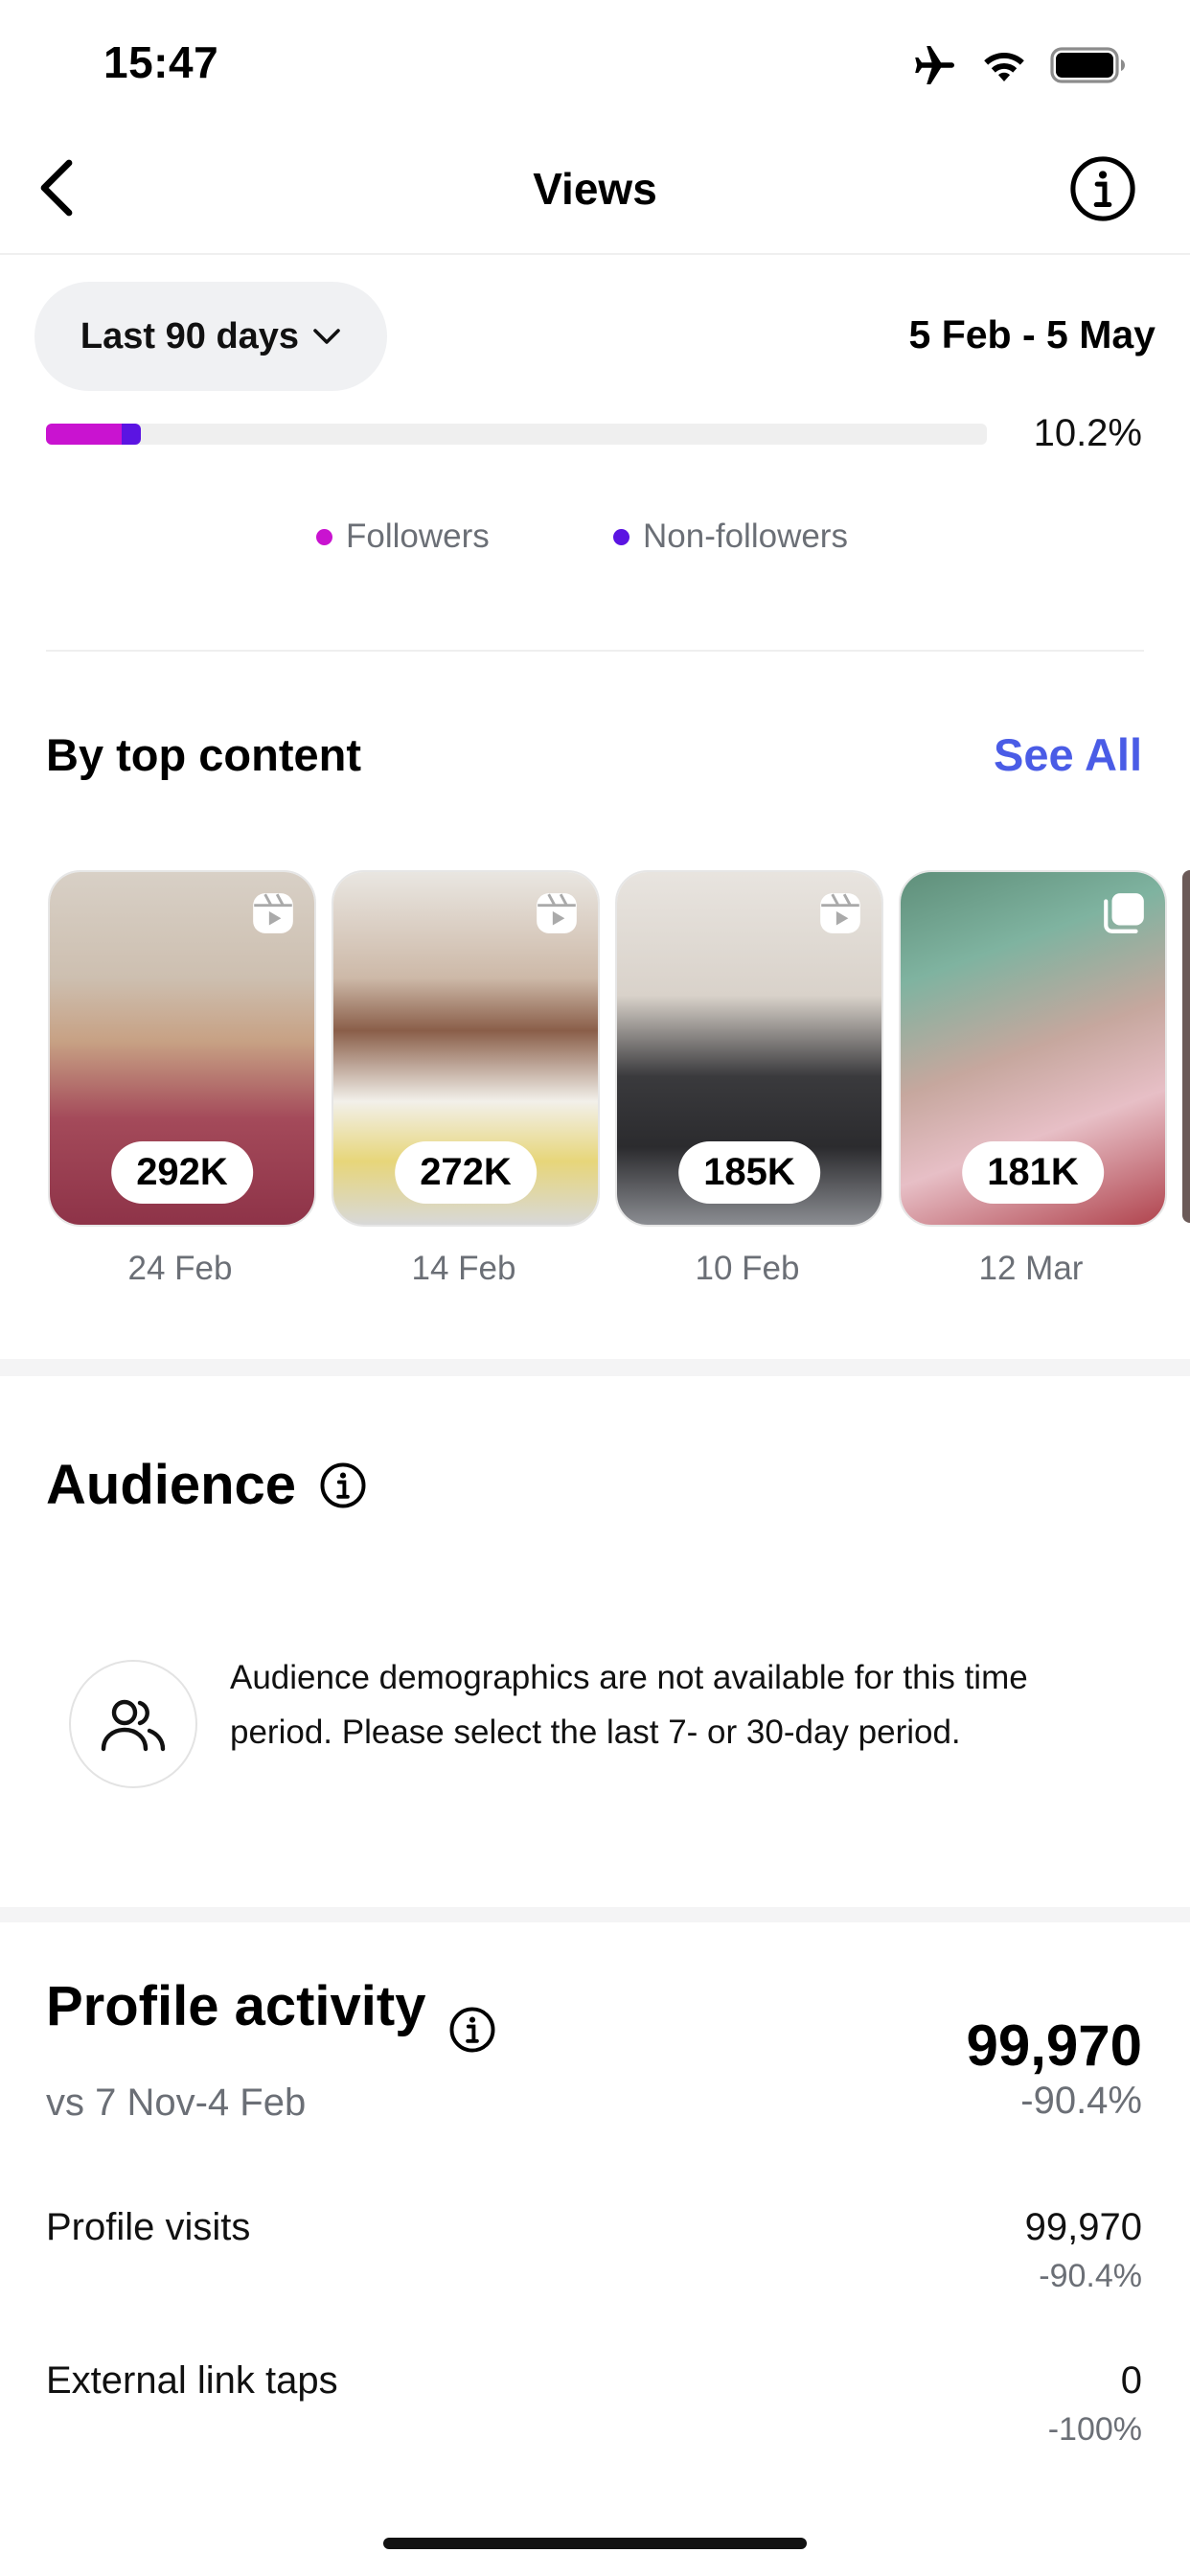  Describe the element at coordinates (418, 536) in the screenshot. I see `legend-followers-label: Followers` at that location.